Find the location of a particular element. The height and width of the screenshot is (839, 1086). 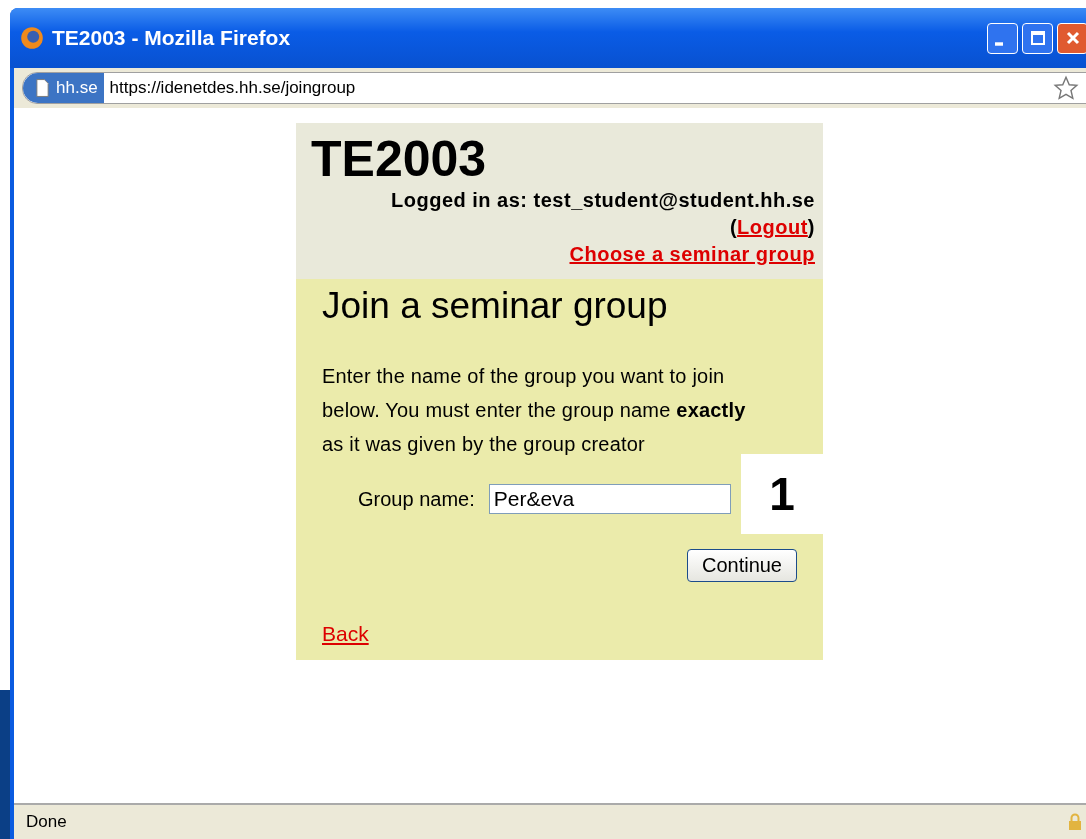

instructions-text: Enter the name of the group you want to join below. You must enter the group name exactly as it was given by the group creator is located at coordinates (534, 410).